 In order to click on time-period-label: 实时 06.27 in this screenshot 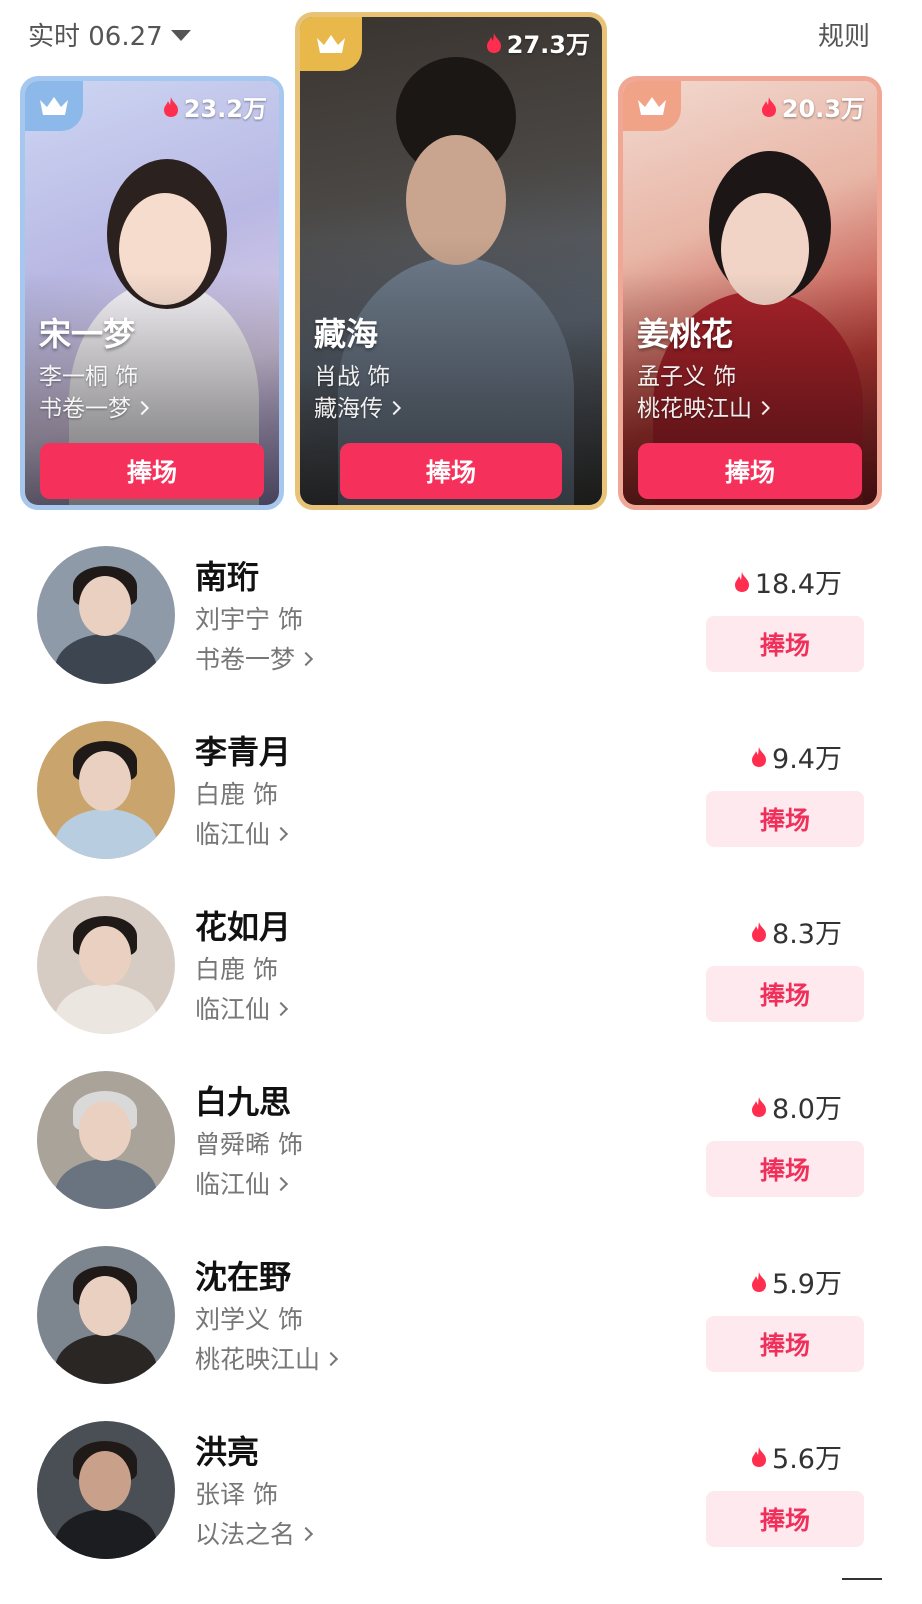, I will do `click(95, 37)`.